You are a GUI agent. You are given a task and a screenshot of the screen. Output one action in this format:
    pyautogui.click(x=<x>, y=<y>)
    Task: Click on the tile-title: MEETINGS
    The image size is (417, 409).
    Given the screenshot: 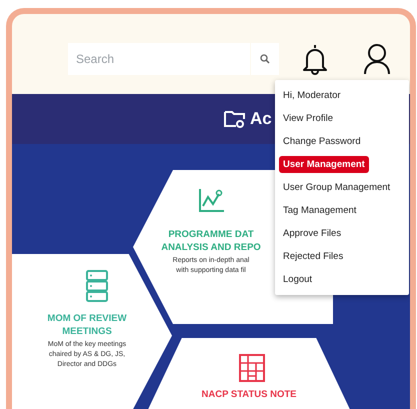 What is the action you would take?
    pyautogui.click(x=87, y=331)
    